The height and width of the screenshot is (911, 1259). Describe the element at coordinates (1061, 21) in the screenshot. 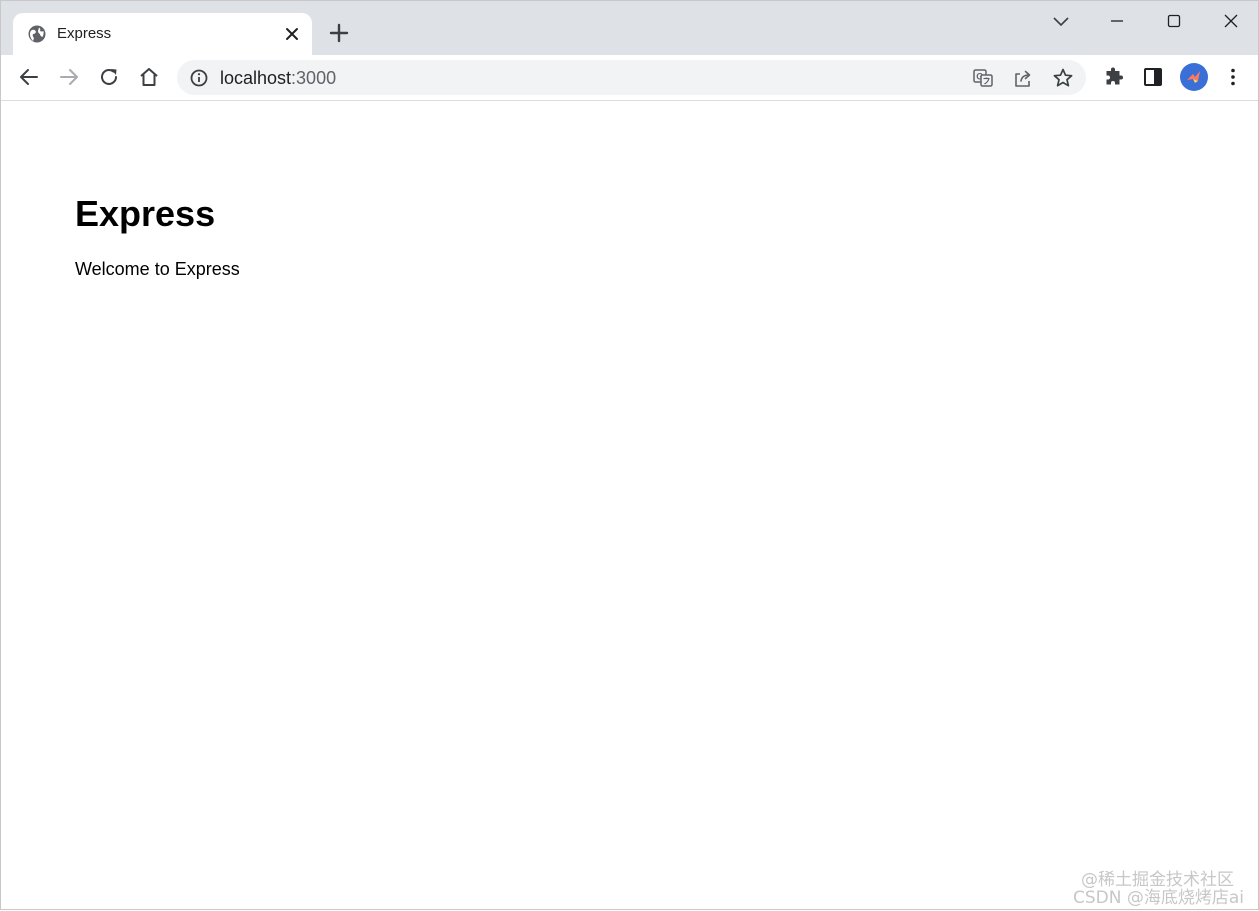

I see `chevron-down-icon` at that location.